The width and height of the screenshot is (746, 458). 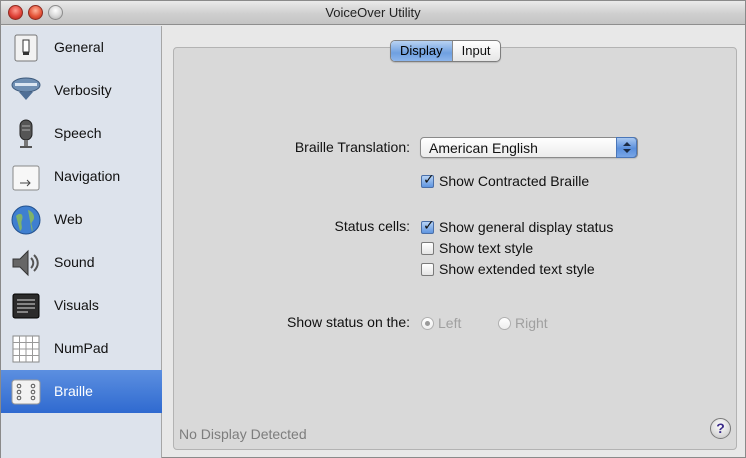 What do you see at coordinates (76, 305) in the screenshot?
I see `sidebar-item-label: Visuals` at bounding box center [76, 305].